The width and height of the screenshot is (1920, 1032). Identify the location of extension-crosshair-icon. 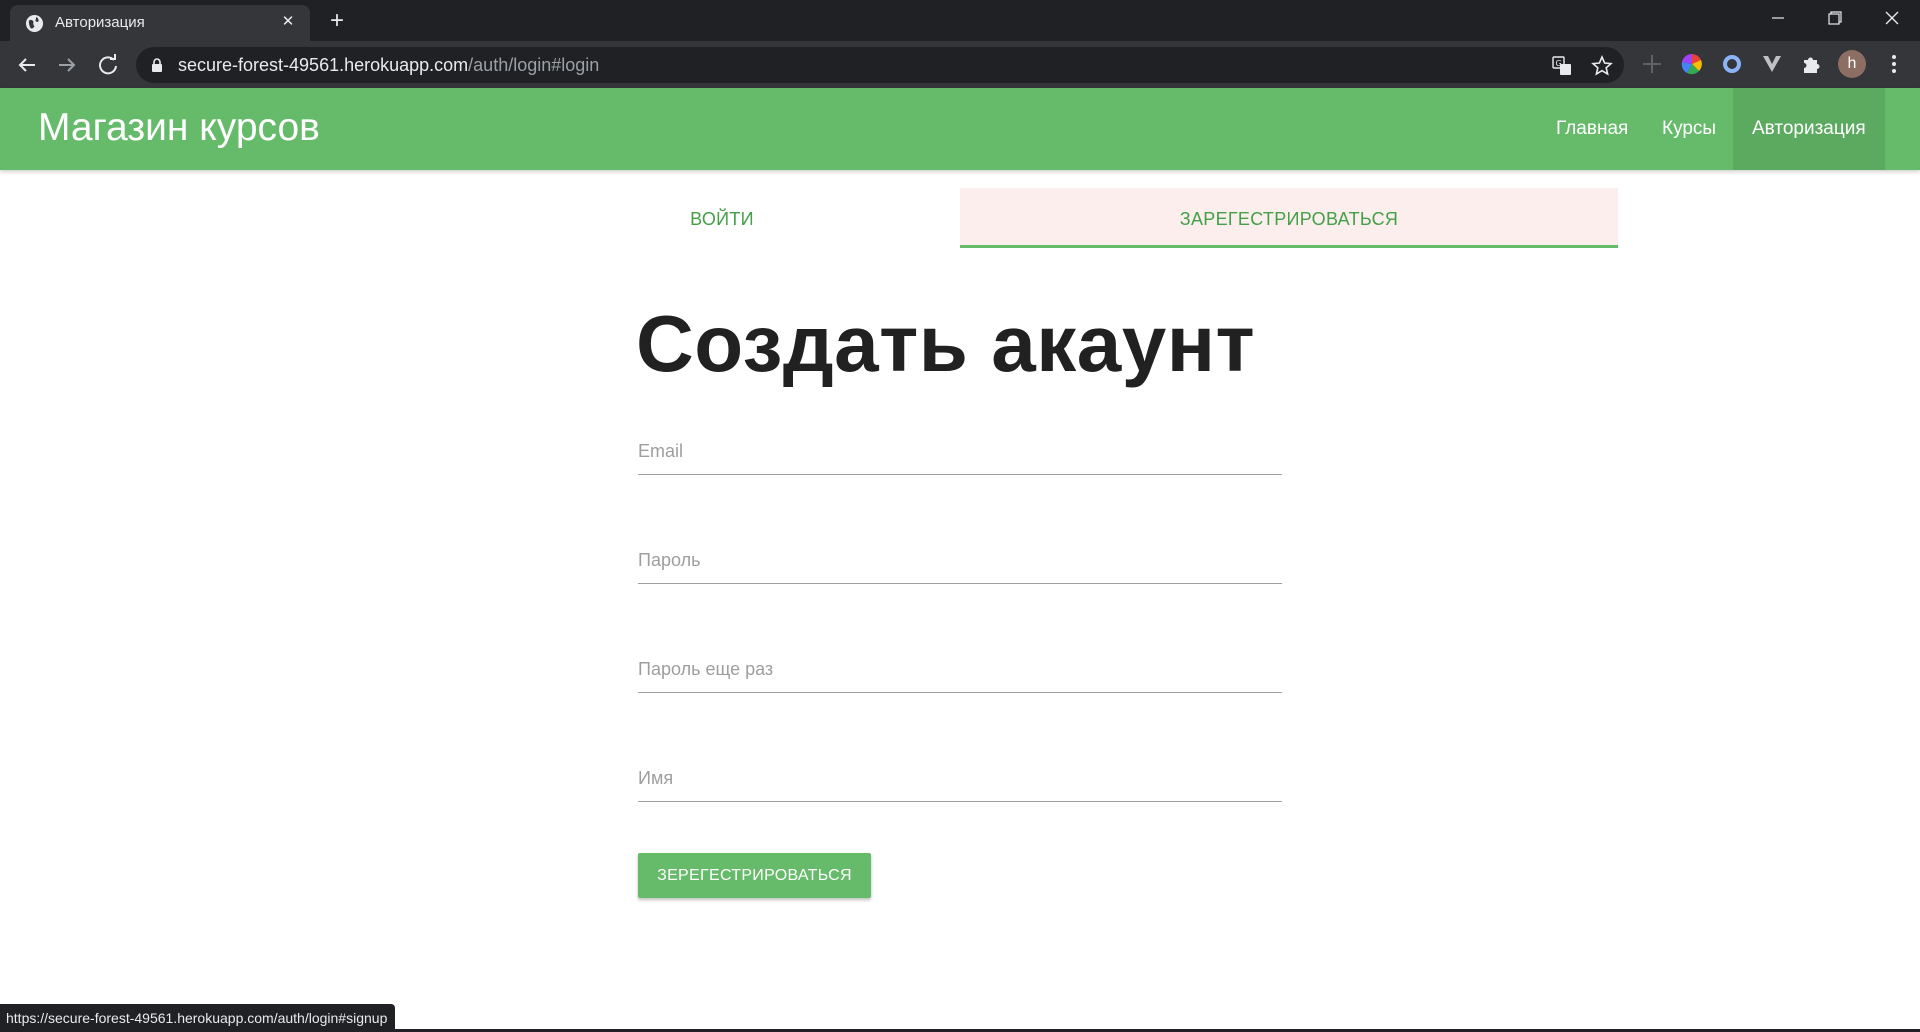
(1652, 64).